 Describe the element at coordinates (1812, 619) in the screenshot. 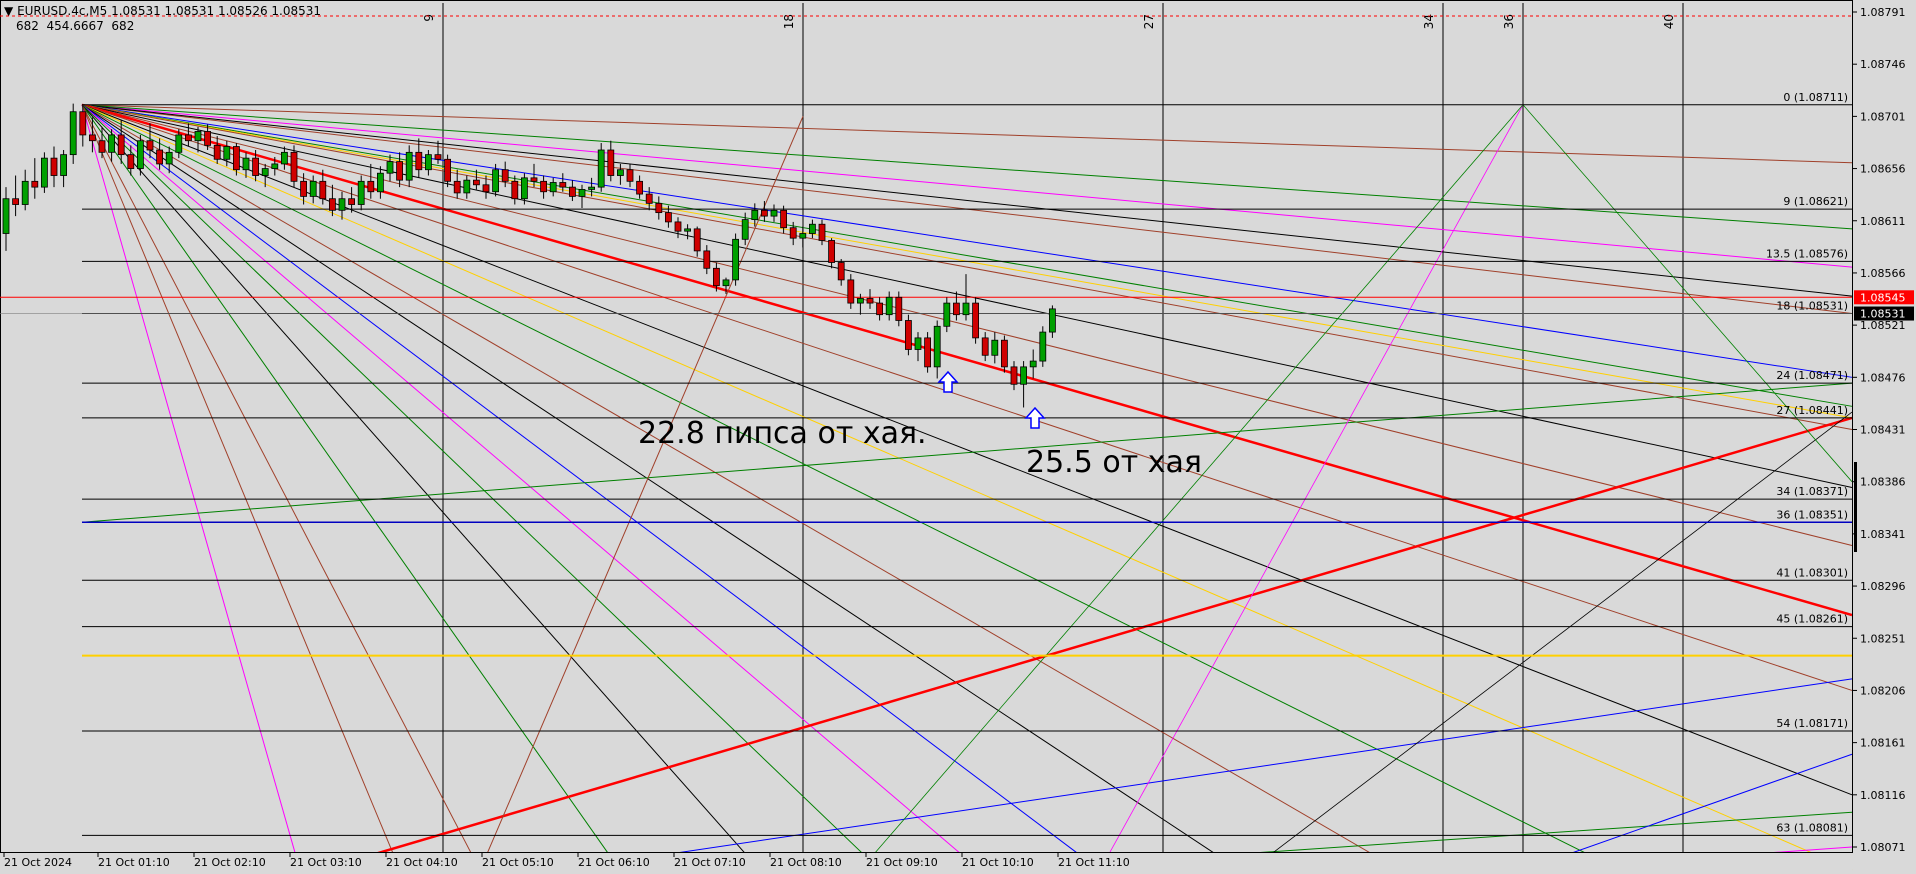

I see `level-label: 45 (1.08261)` at that location.